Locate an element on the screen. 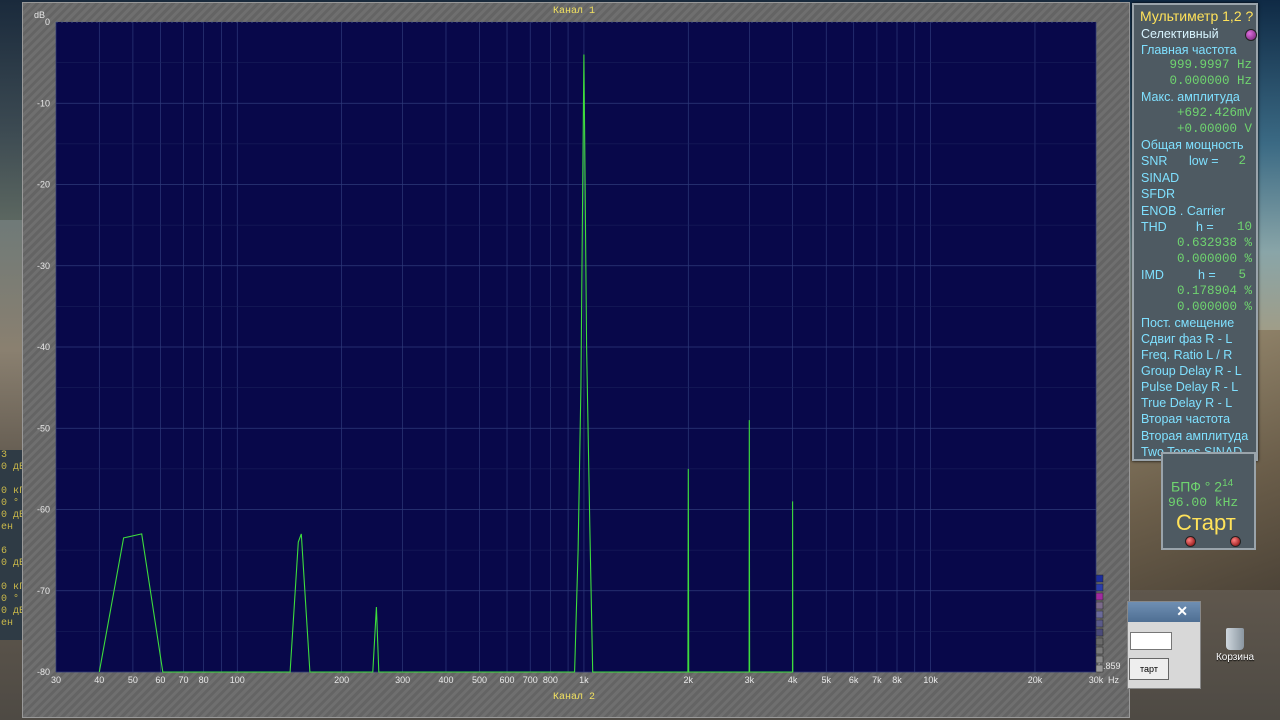  x-axis-unit: Hz is located at coordinates (1113, 680).